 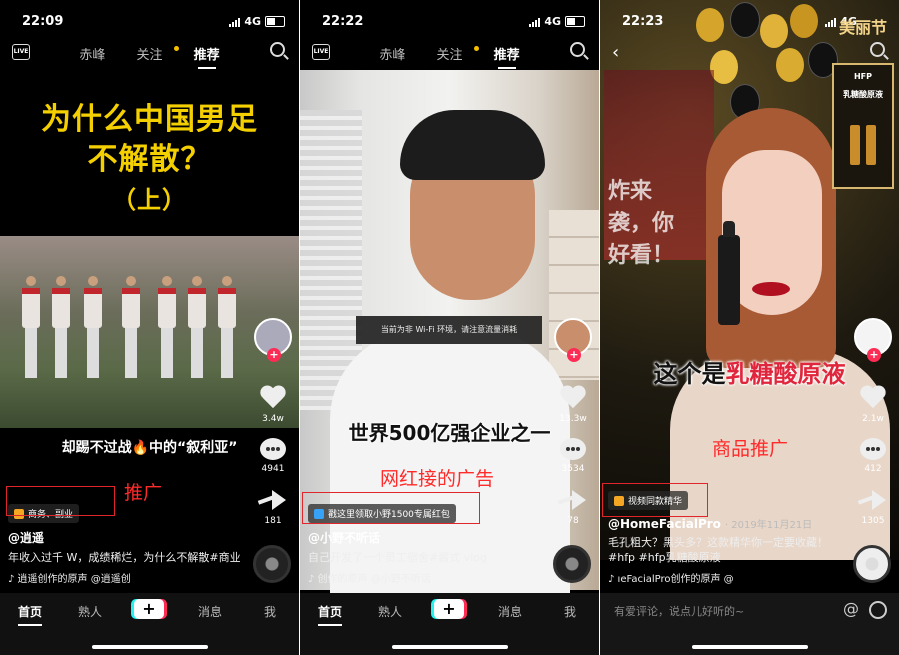 I want to click on like-count: 3.4w, so click(x=273, y=419).